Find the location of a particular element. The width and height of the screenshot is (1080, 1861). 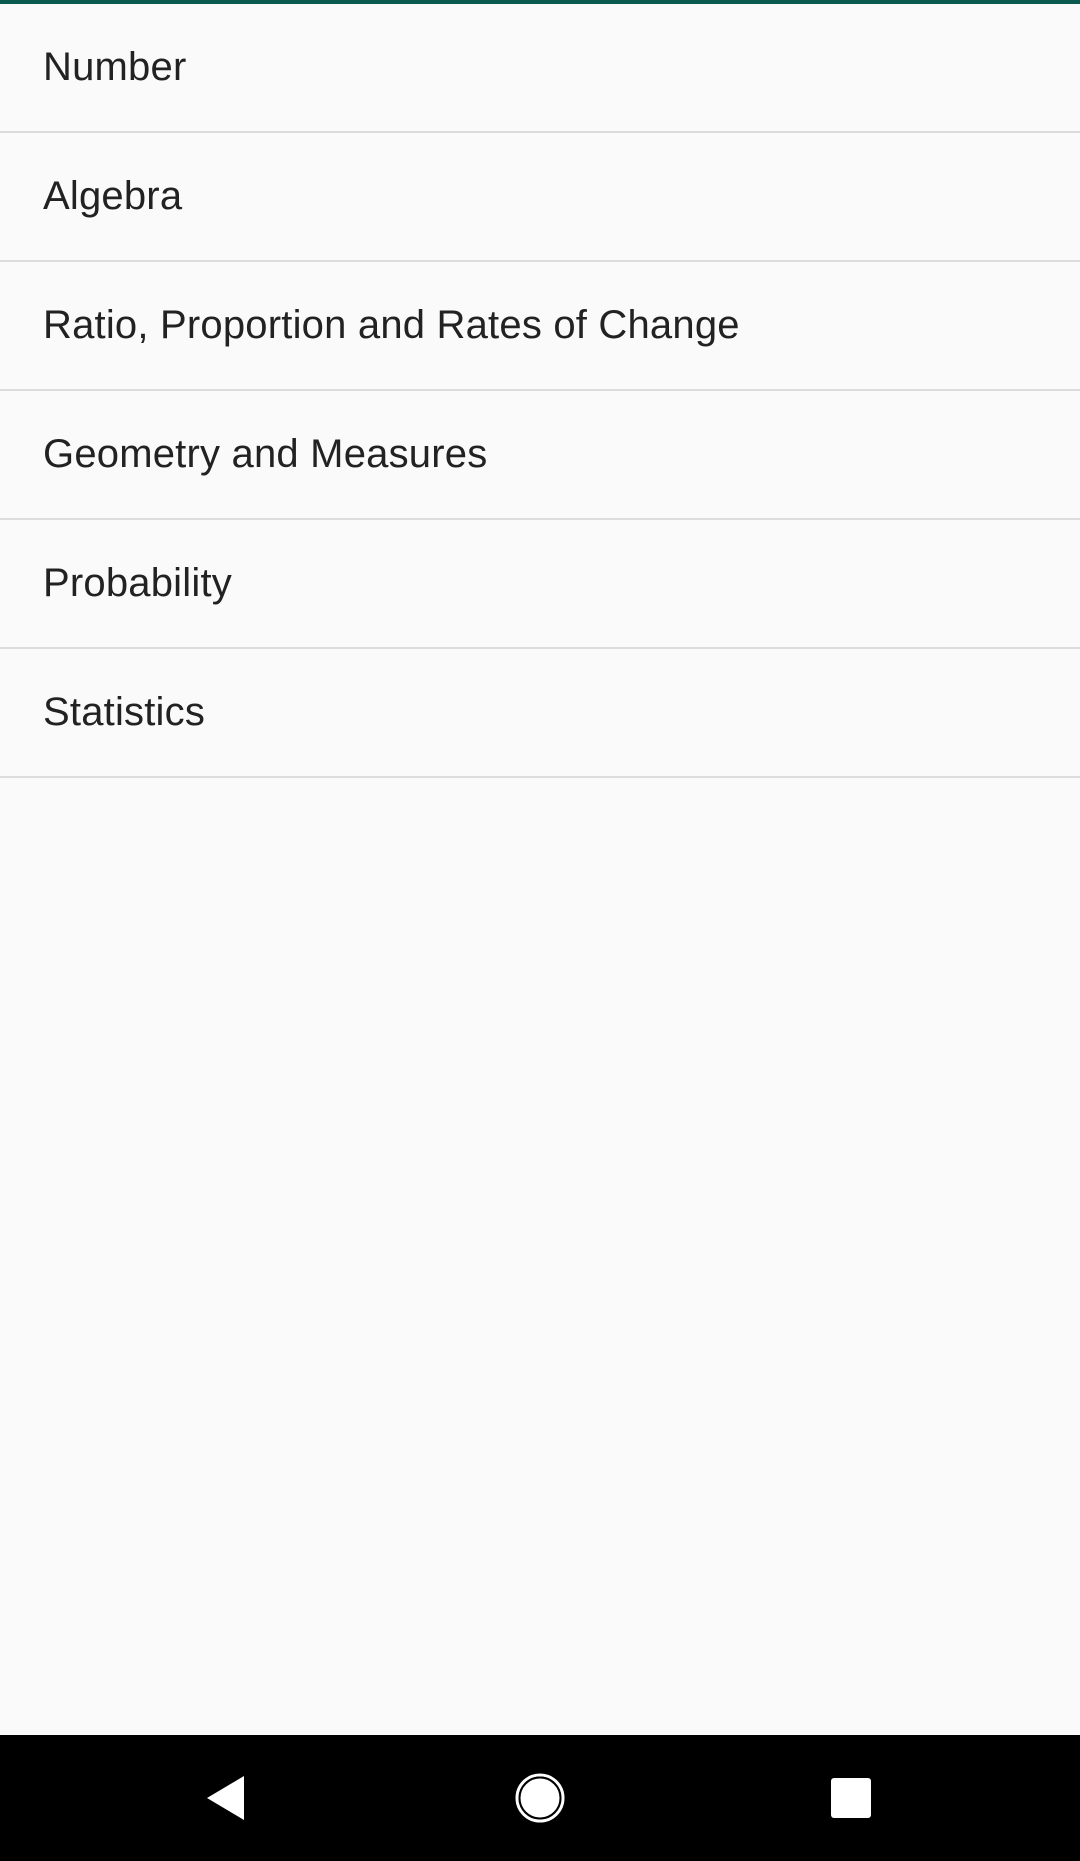

list-item-ratio-proportion: Ratio, Proportion and Rates of Change is located at coordinates (540, 326).